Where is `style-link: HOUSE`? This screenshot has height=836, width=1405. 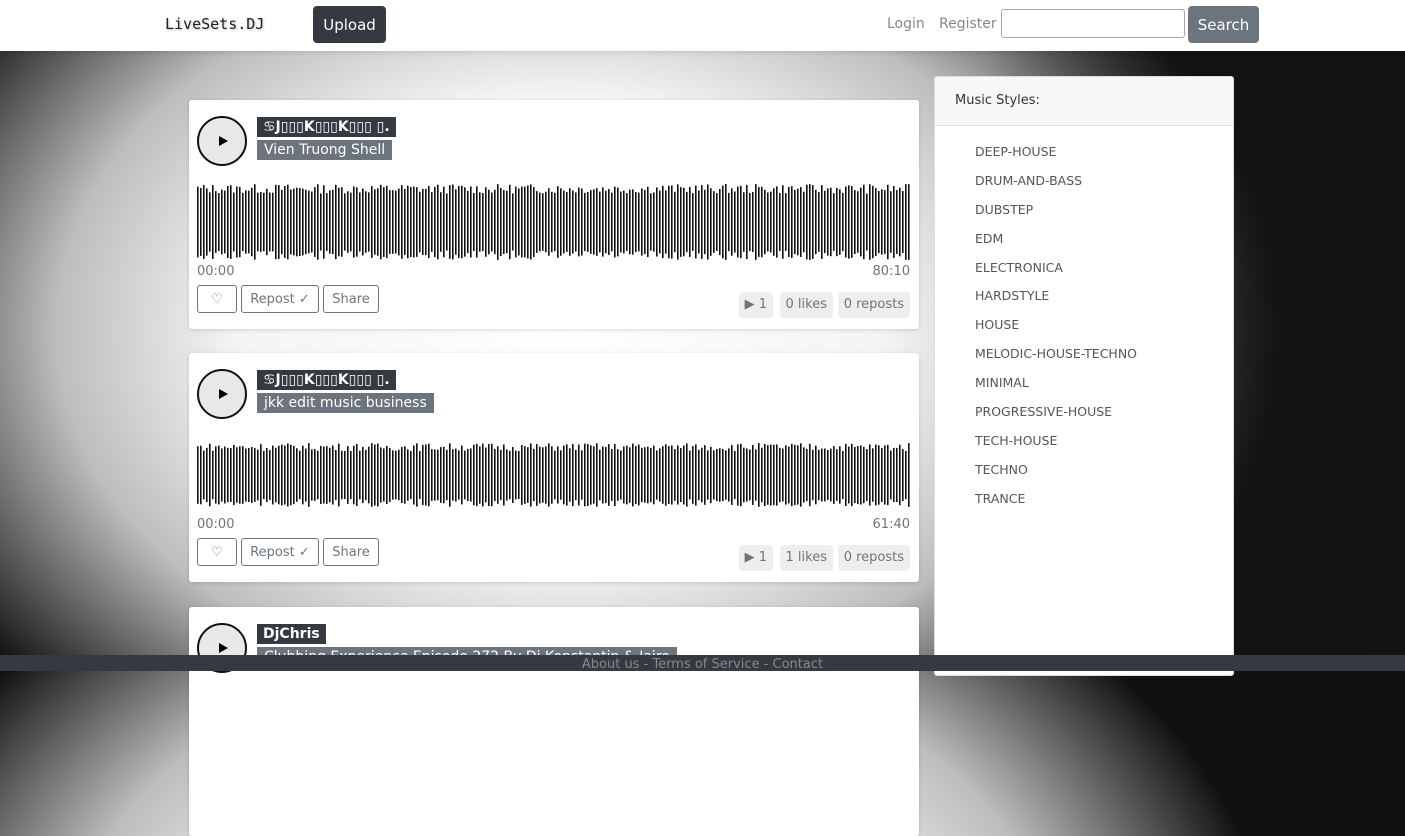
style-link: HOUSE is located at coordinates (1084, 331).